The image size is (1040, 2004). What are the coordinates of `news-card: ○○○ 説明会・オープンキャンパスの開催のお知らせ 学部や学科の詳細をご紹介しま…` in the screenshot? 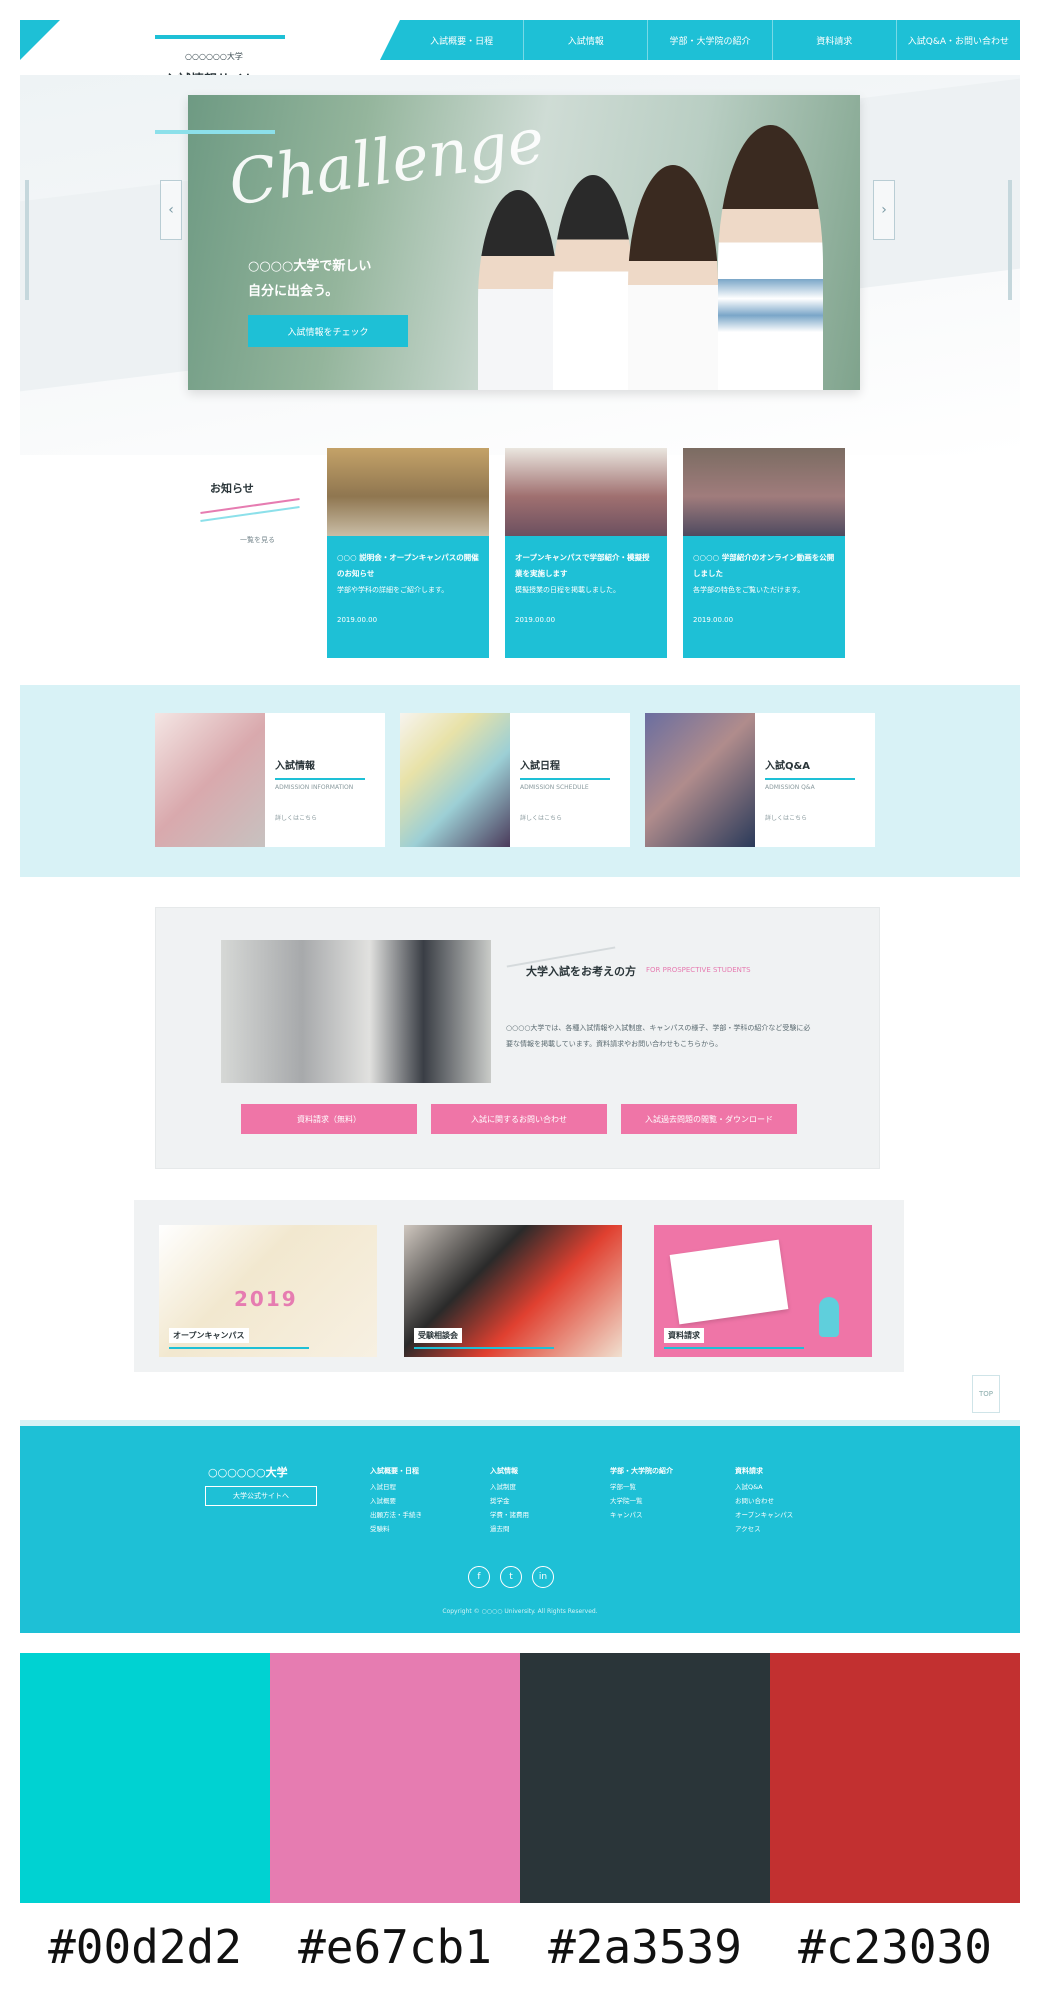 It's located at (408, 553).